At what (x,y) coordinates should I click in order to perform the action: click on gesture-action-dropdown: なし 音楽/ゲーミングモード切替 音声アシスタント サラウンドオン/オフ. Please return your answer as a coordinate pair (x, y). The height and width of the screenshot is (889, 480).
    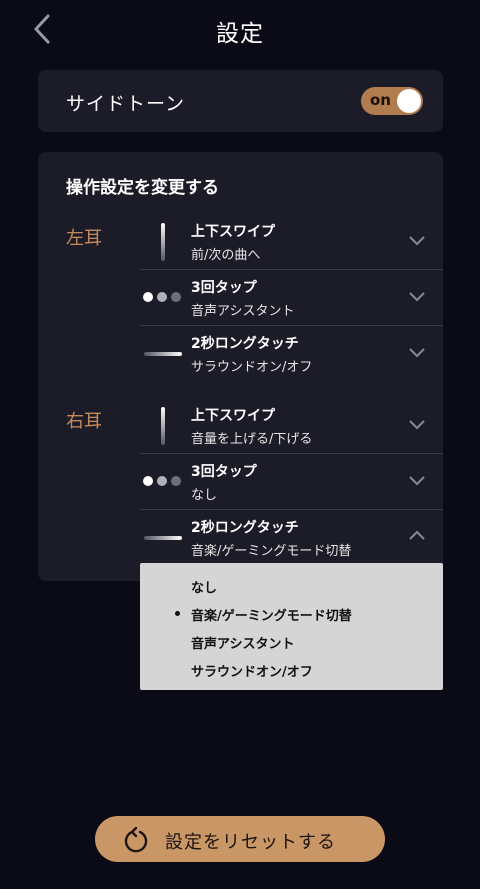
    Looking at the image, I should click on (291, 626).